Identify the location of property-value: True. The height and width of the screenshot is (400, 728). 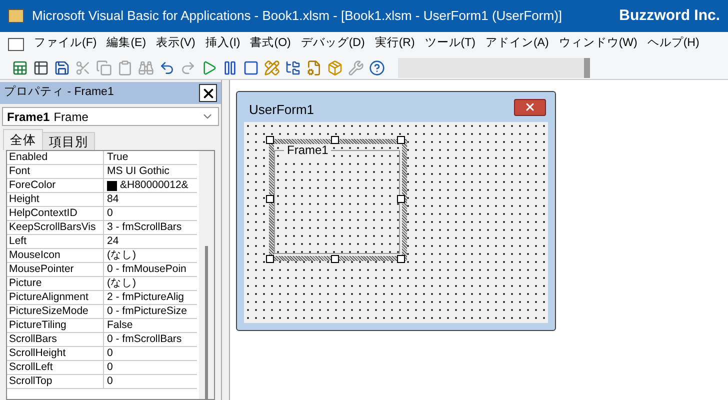
(150, 157).